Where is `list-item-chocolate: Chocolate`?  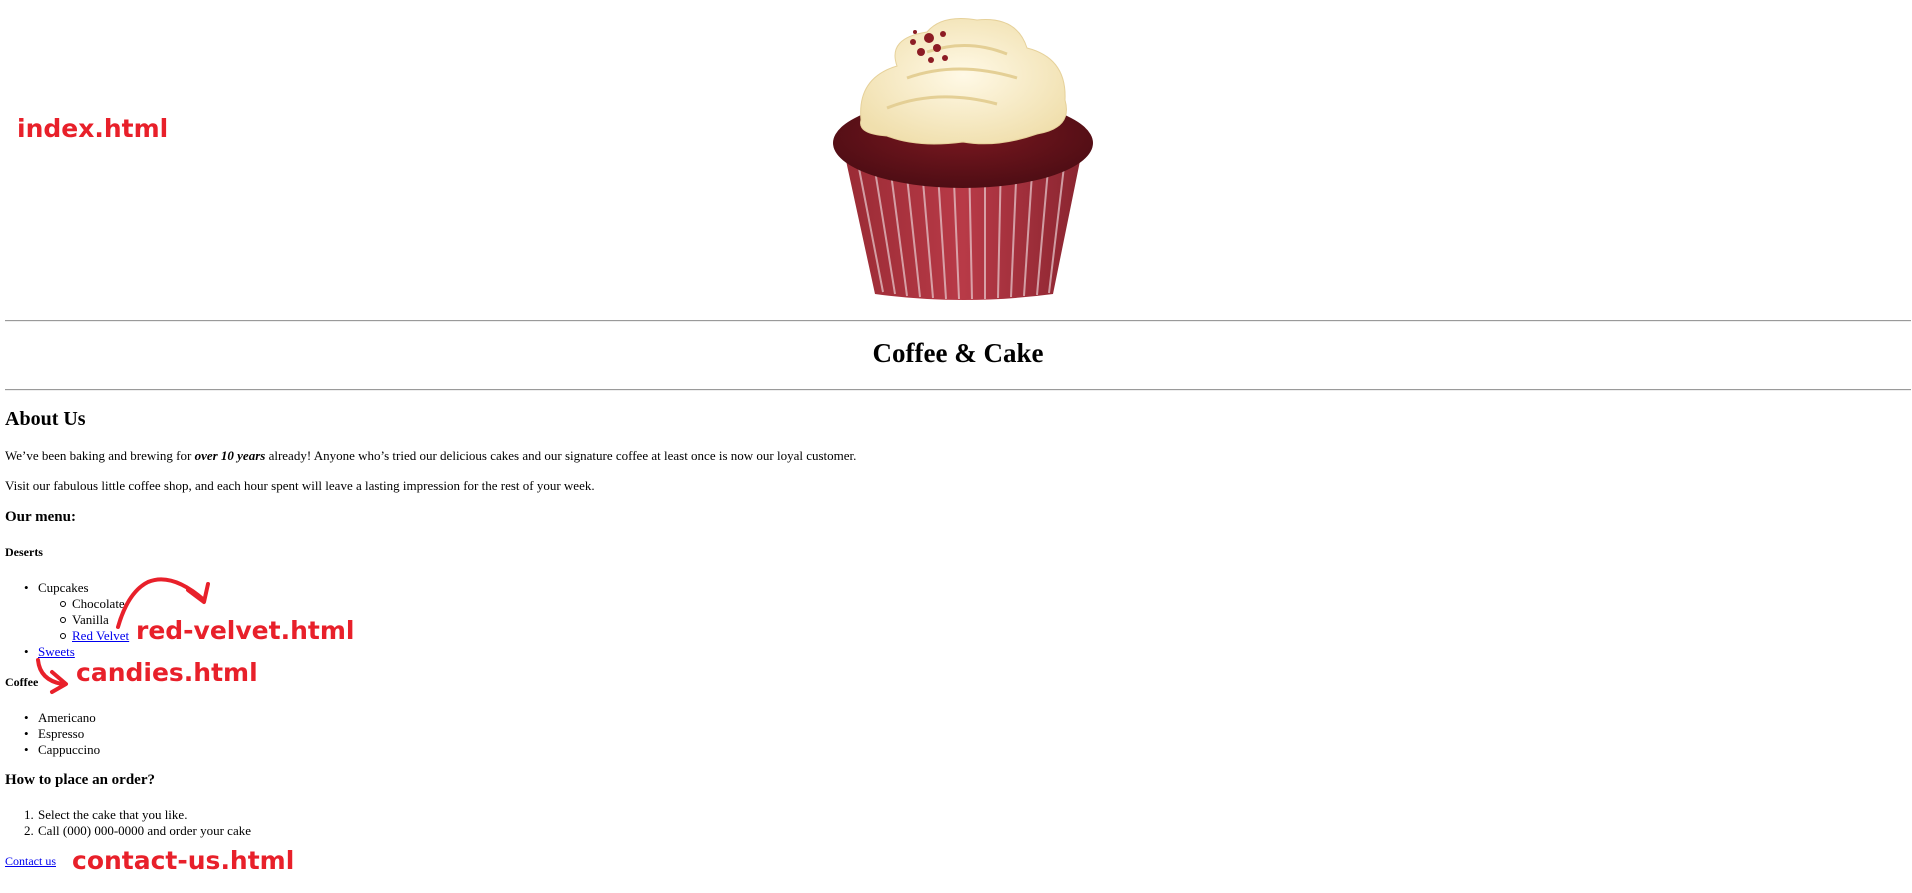
list-item-chocolate: Chocolate is located at coordinates (92, 603).